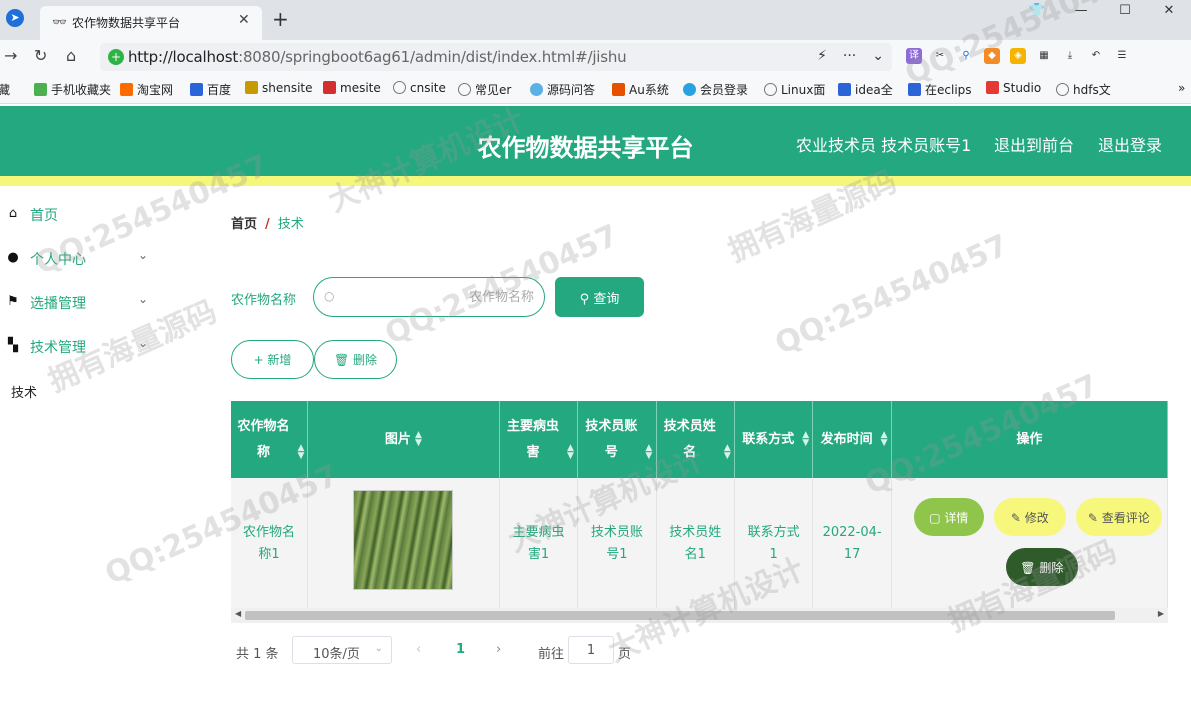 The height and width of the screenshot is (721, 1191). I want to click on bookmark-item: Studio, so click(1013, 88).